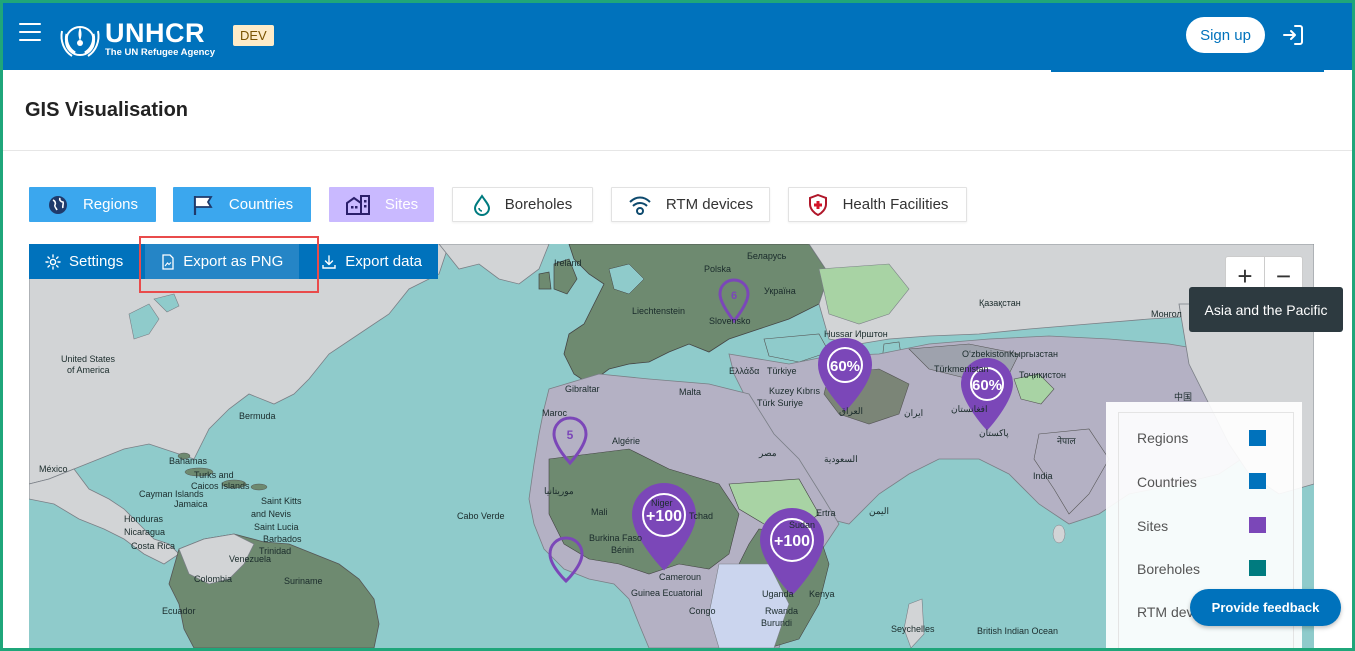  I want to click on map-label: Hussar Ирштон, so click(856, 334).